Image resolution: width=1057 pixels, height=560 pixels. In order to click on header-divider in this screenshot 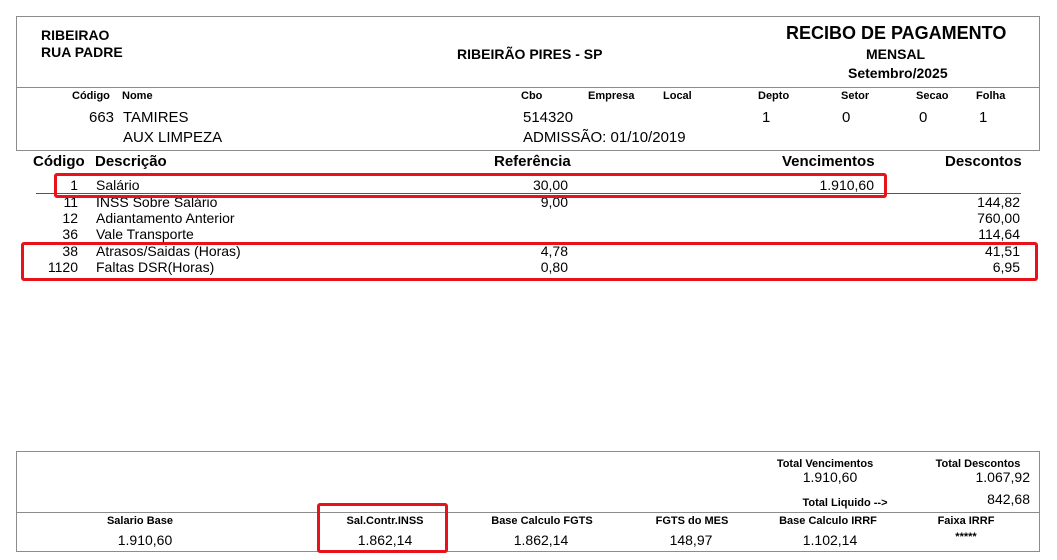, I will do `click(528, 87)`.